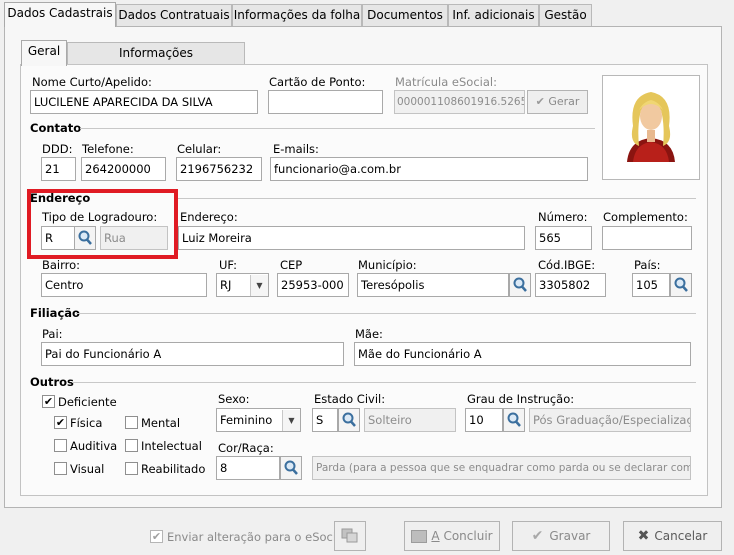 The width and height of the screenshot is (734, 555). What do you see at coordinates (437, 198) in the screenshot?
I see `endereco-divider` at bounding box center [437, 198].